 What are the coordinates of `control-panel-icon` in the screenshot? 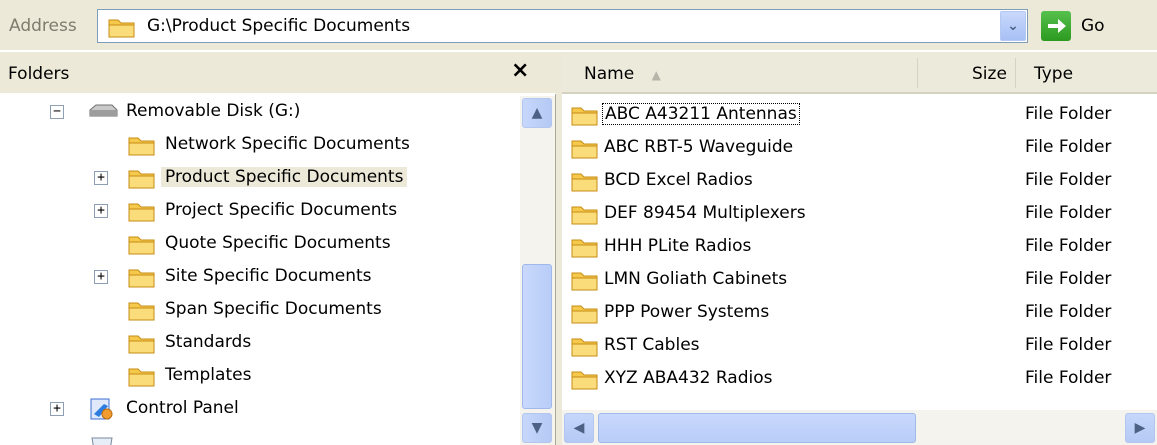 It's located at (102, 411).